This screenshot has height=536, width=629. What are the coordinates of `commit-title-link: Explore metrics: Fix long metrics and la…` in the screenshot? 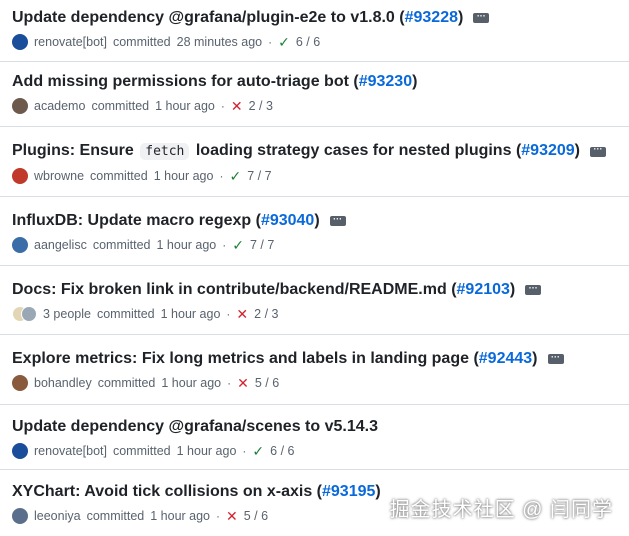 It's located at (240, 358).